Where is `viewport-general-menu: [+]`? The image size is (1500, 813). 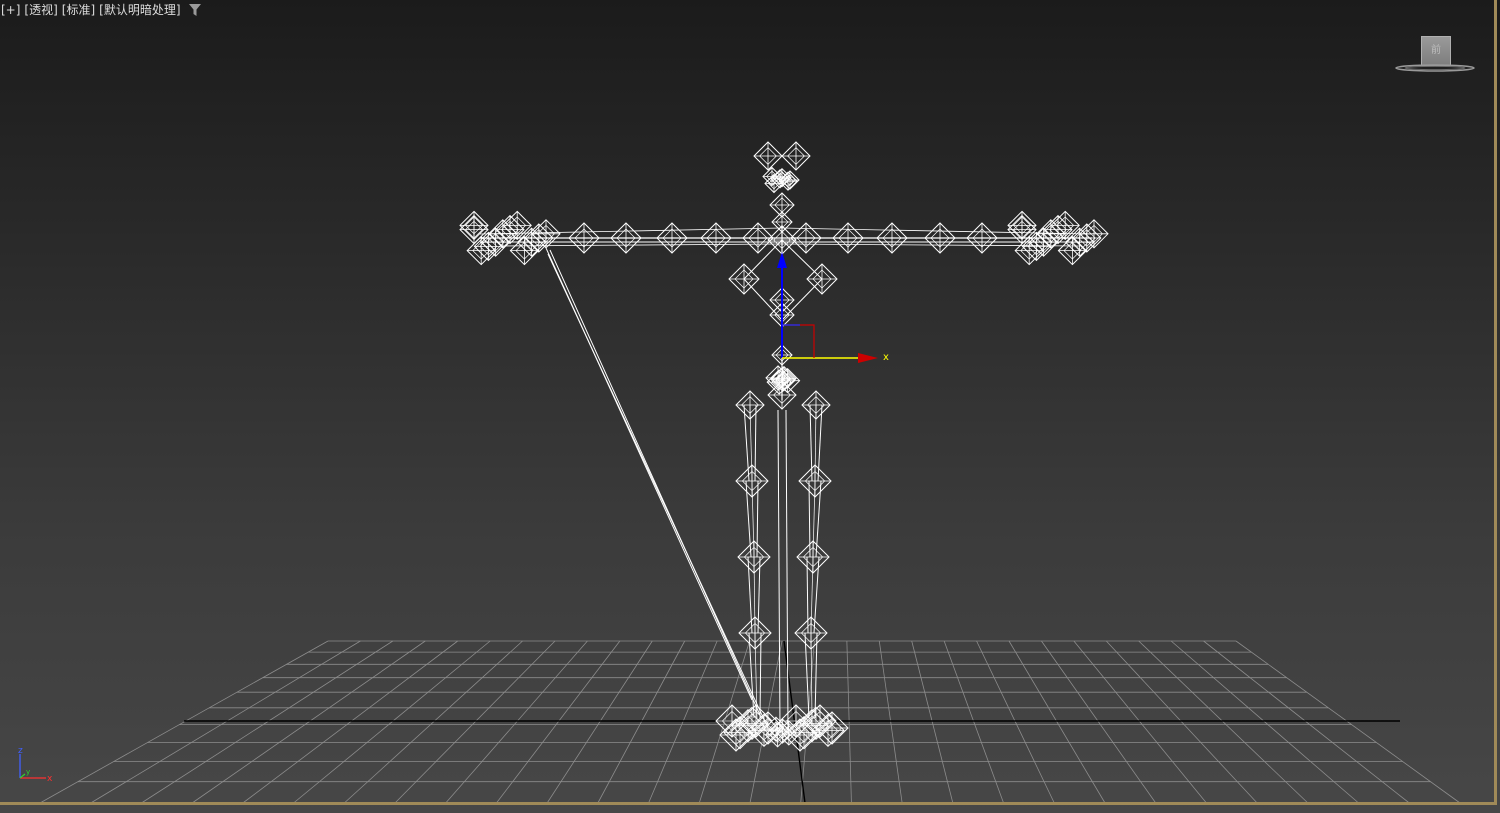 viewport-general-menu: [+] is located at coordinates (10, 10).